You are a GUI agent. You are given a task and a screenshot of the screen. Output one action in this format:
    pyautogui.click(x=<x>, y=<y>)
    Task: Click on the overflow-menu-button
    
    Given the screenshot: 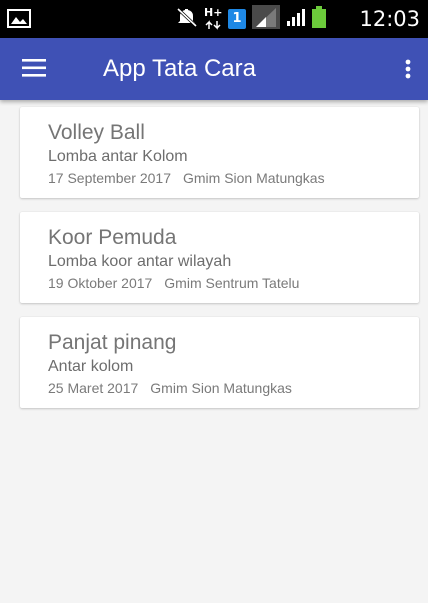 What is the action you would take?
    pyautogui.click(x=408, y=69)
    